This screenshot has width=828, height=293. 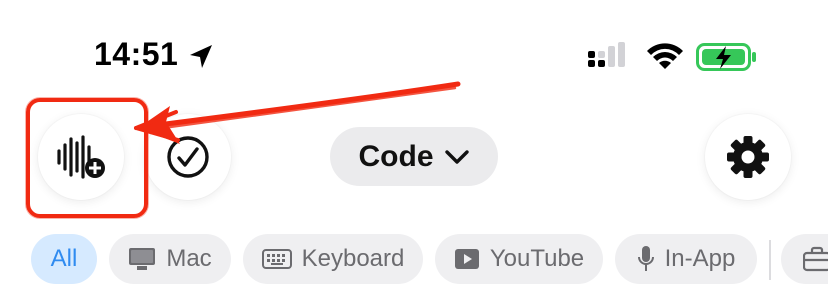 What do you see at coordinates (189, 258) in the screenshot?
I see `filter-chip-label: Mac` at bounding box center [189, 258].